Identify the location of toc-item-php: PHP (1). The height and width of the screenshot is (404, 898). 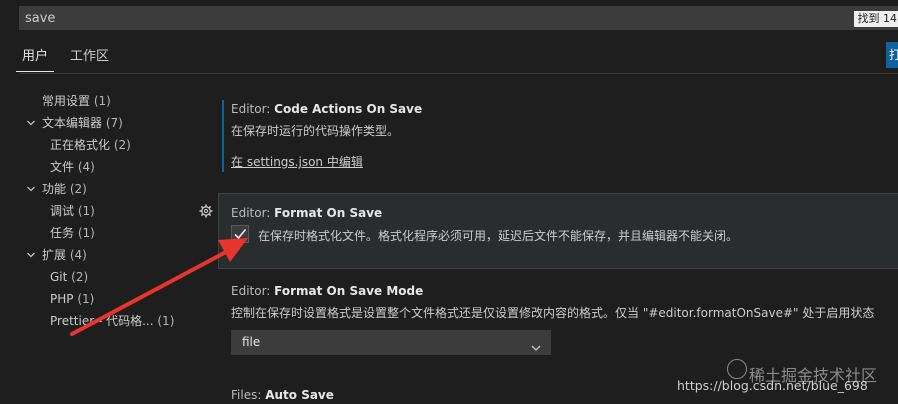
(72, 299).